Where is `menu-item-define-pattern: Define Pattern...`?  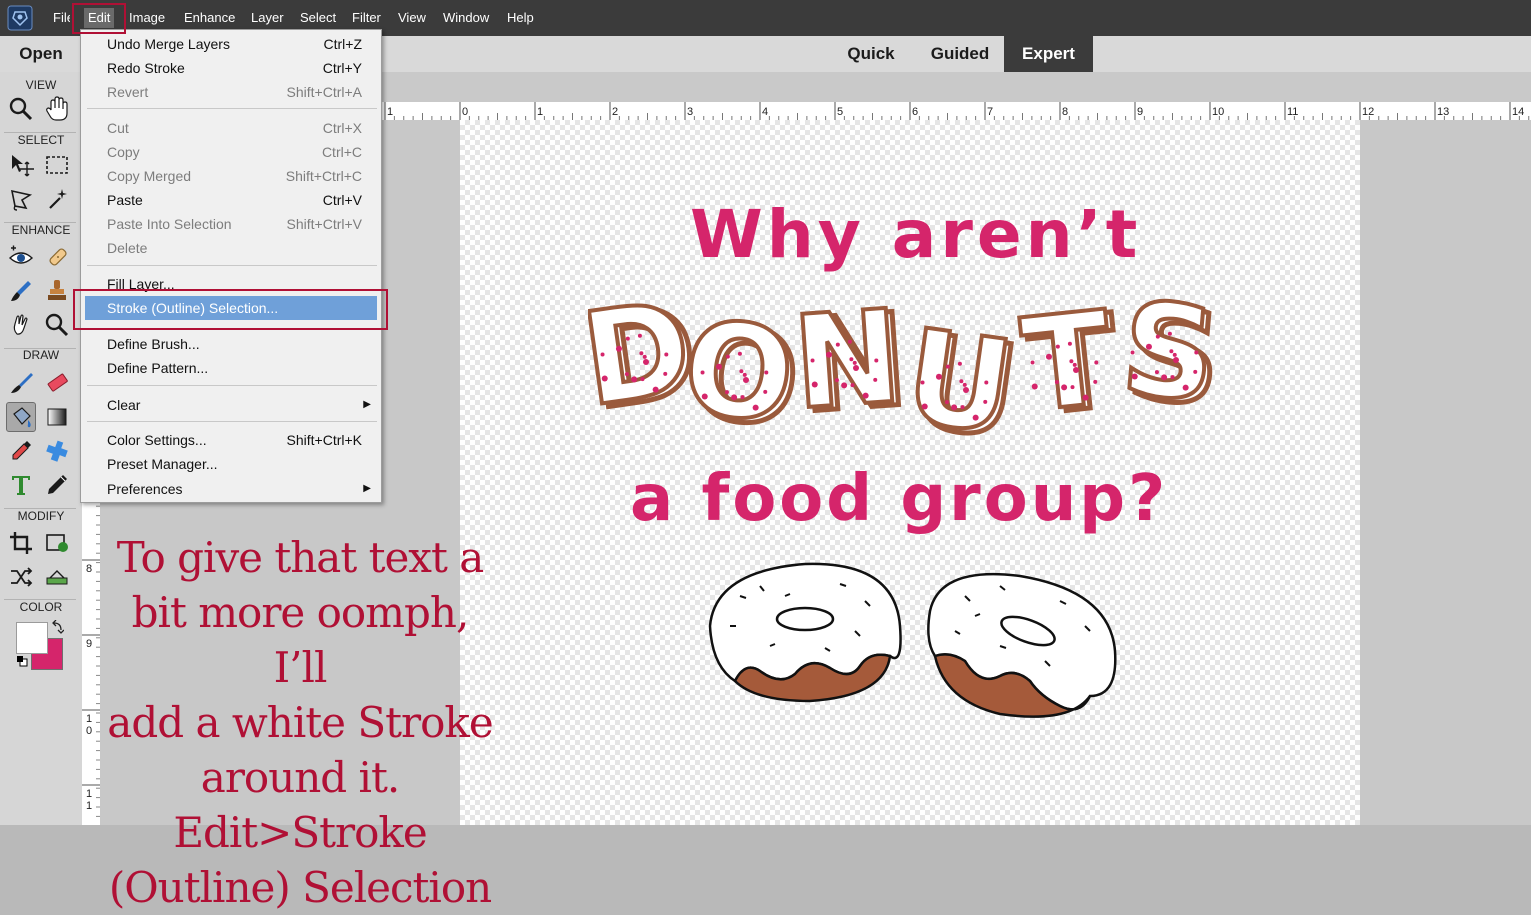 menu-item-define-pattern: Define Pattern... is located at coordinates (231, 368).